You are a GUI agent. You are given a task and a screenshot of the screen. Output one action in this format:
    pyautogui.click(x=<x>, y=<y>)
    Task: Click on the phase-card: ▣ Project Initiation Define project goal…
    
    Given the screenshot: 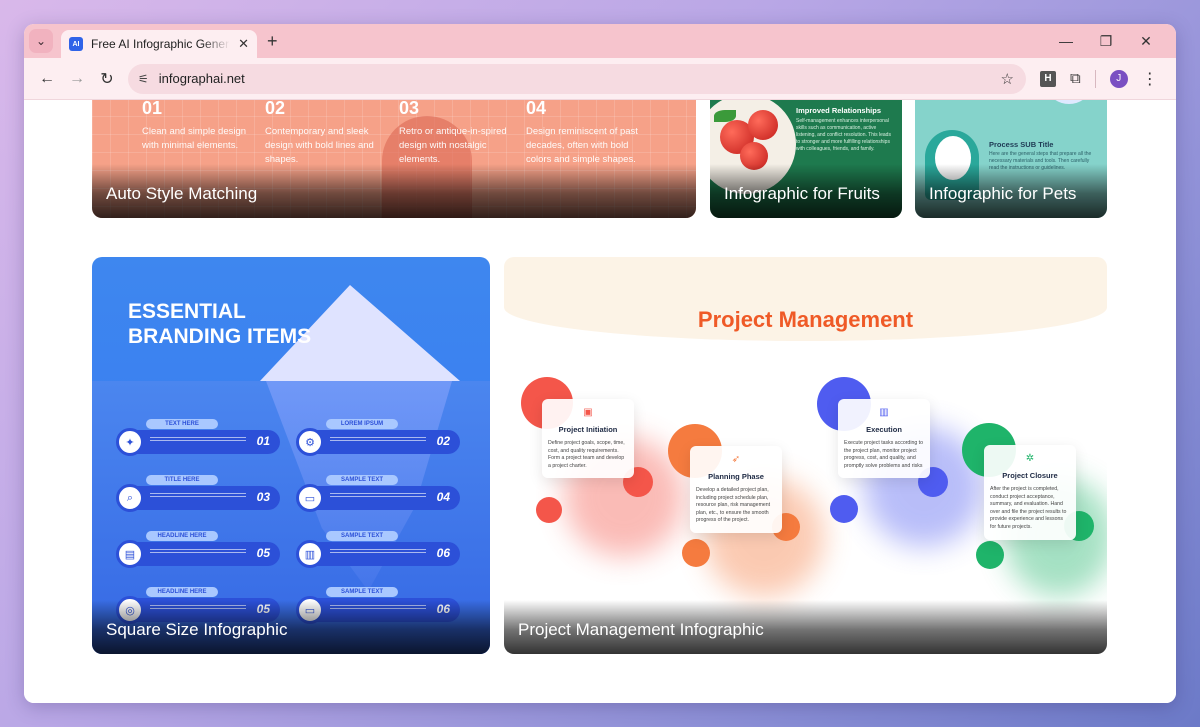 What is the action you would take?
    pyautogui.click(x=588, y=439)
    